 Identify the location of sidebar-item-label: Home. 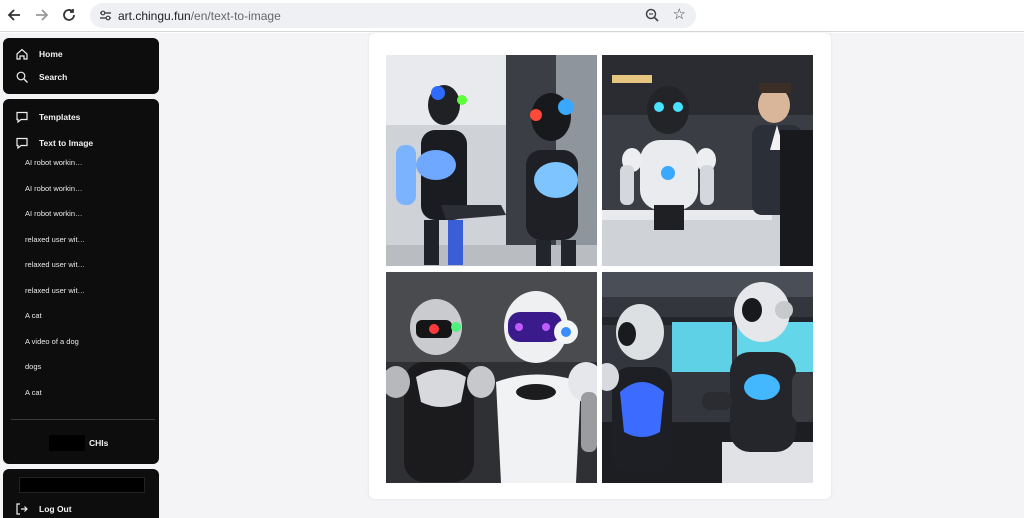
(51, 54).